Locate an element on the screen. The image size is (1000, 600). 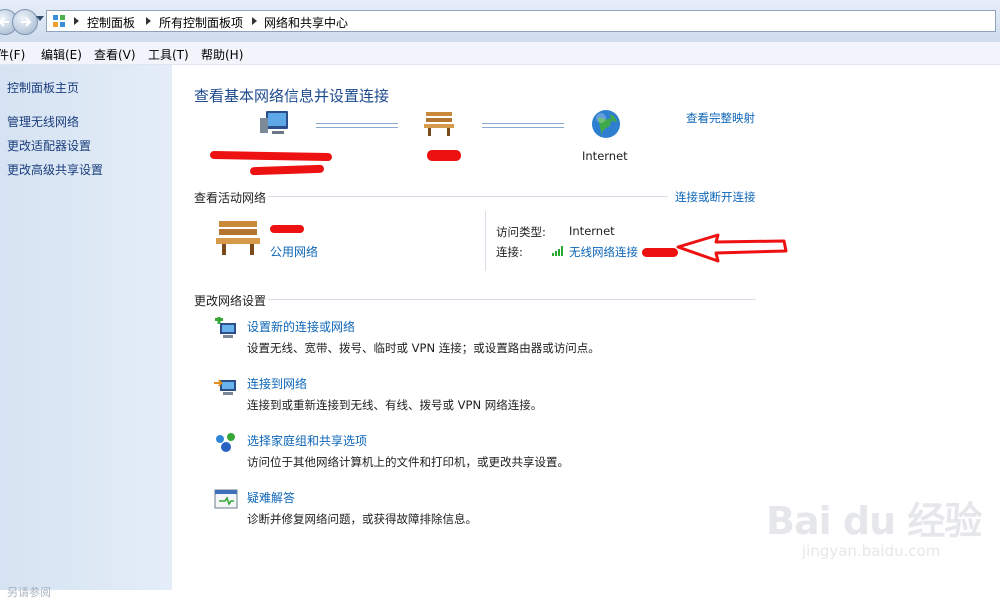
homegroup-icon is located at coordinates (225, 442).